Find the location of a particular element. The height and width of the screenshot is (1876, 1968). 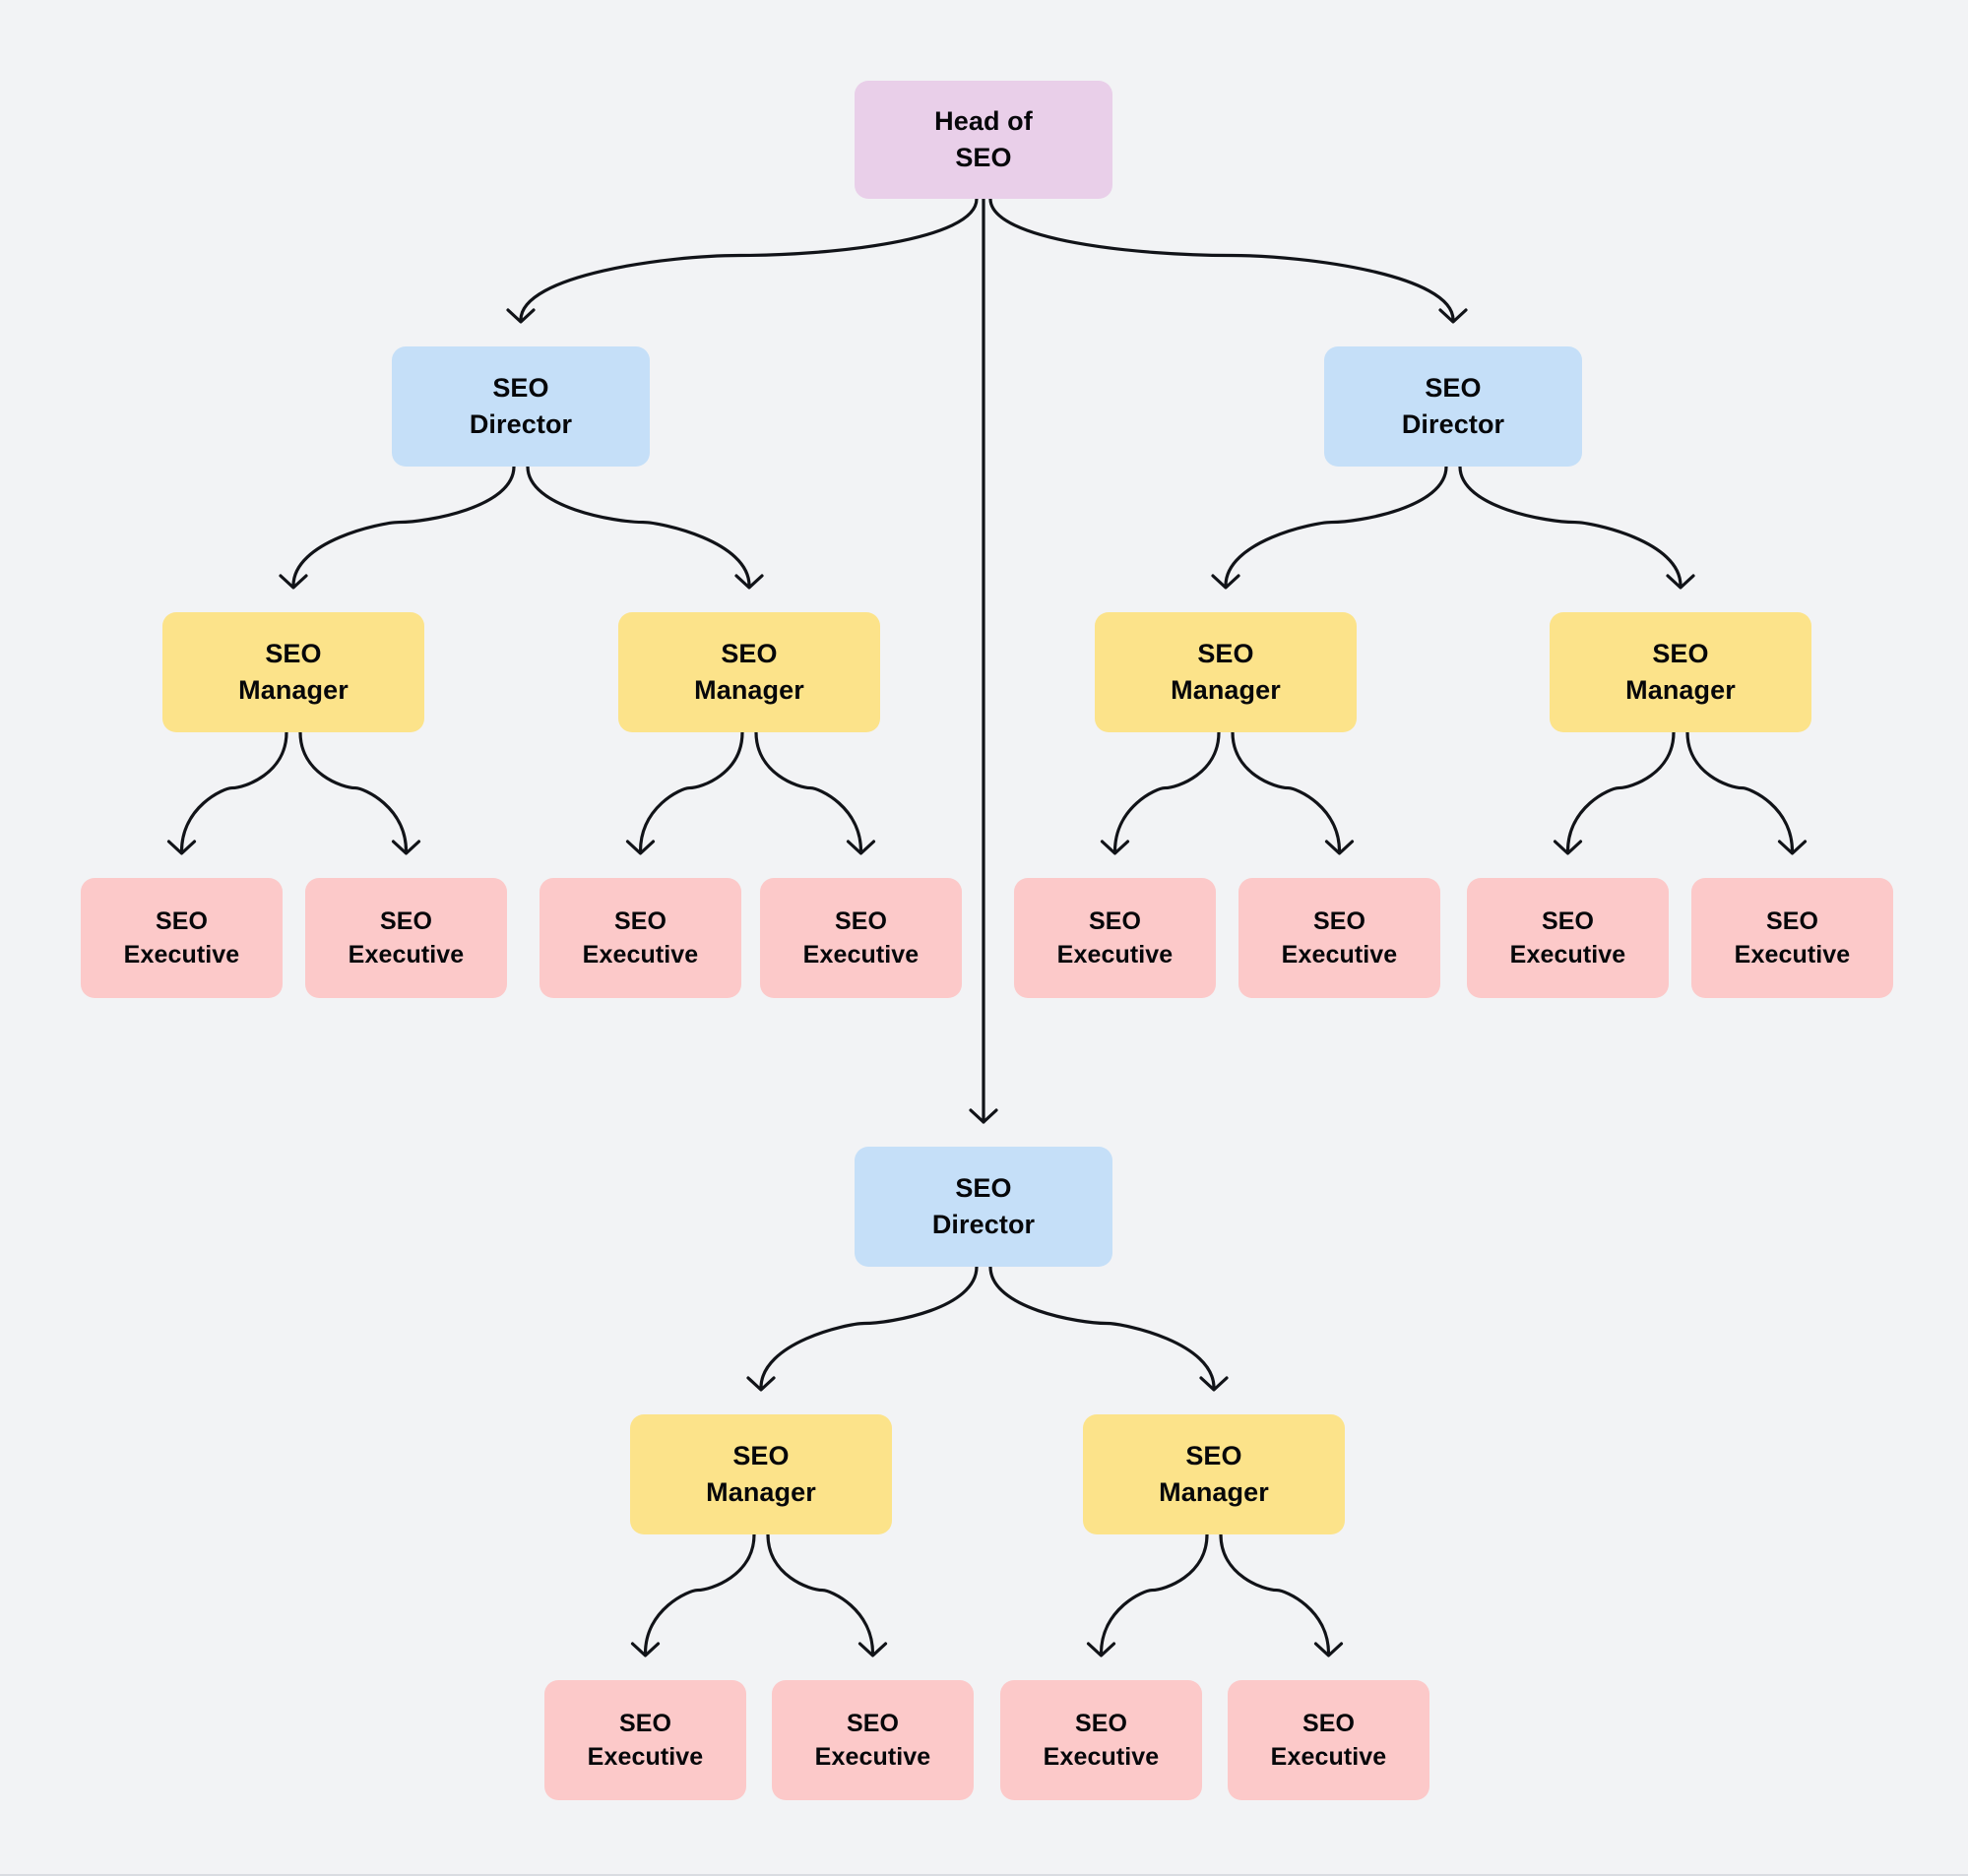

edge-mgr-1-to-exe-1-arrowhead is located at coordinates (181, 847).